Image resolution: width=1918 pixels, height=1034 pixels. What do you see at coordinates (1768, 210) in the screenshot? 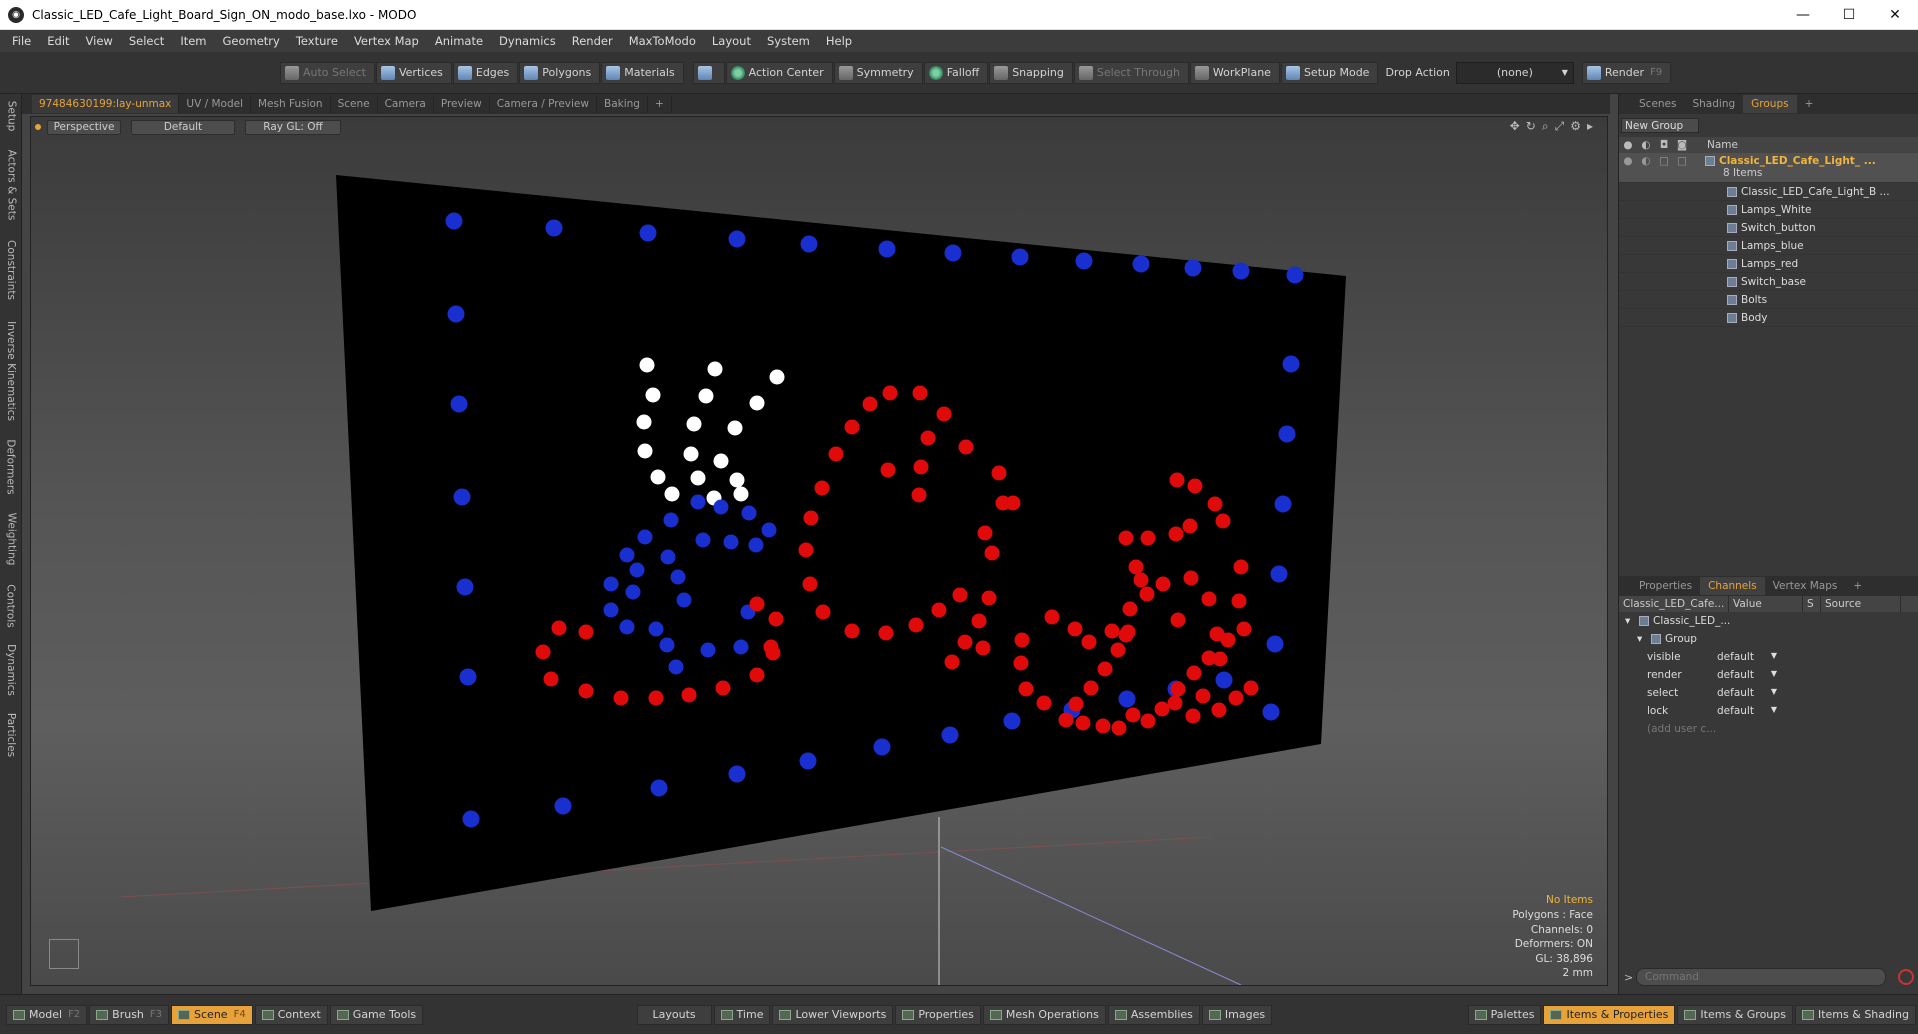
I see `group-item-row: Lamps_White` at bounding box center [1768, 210].